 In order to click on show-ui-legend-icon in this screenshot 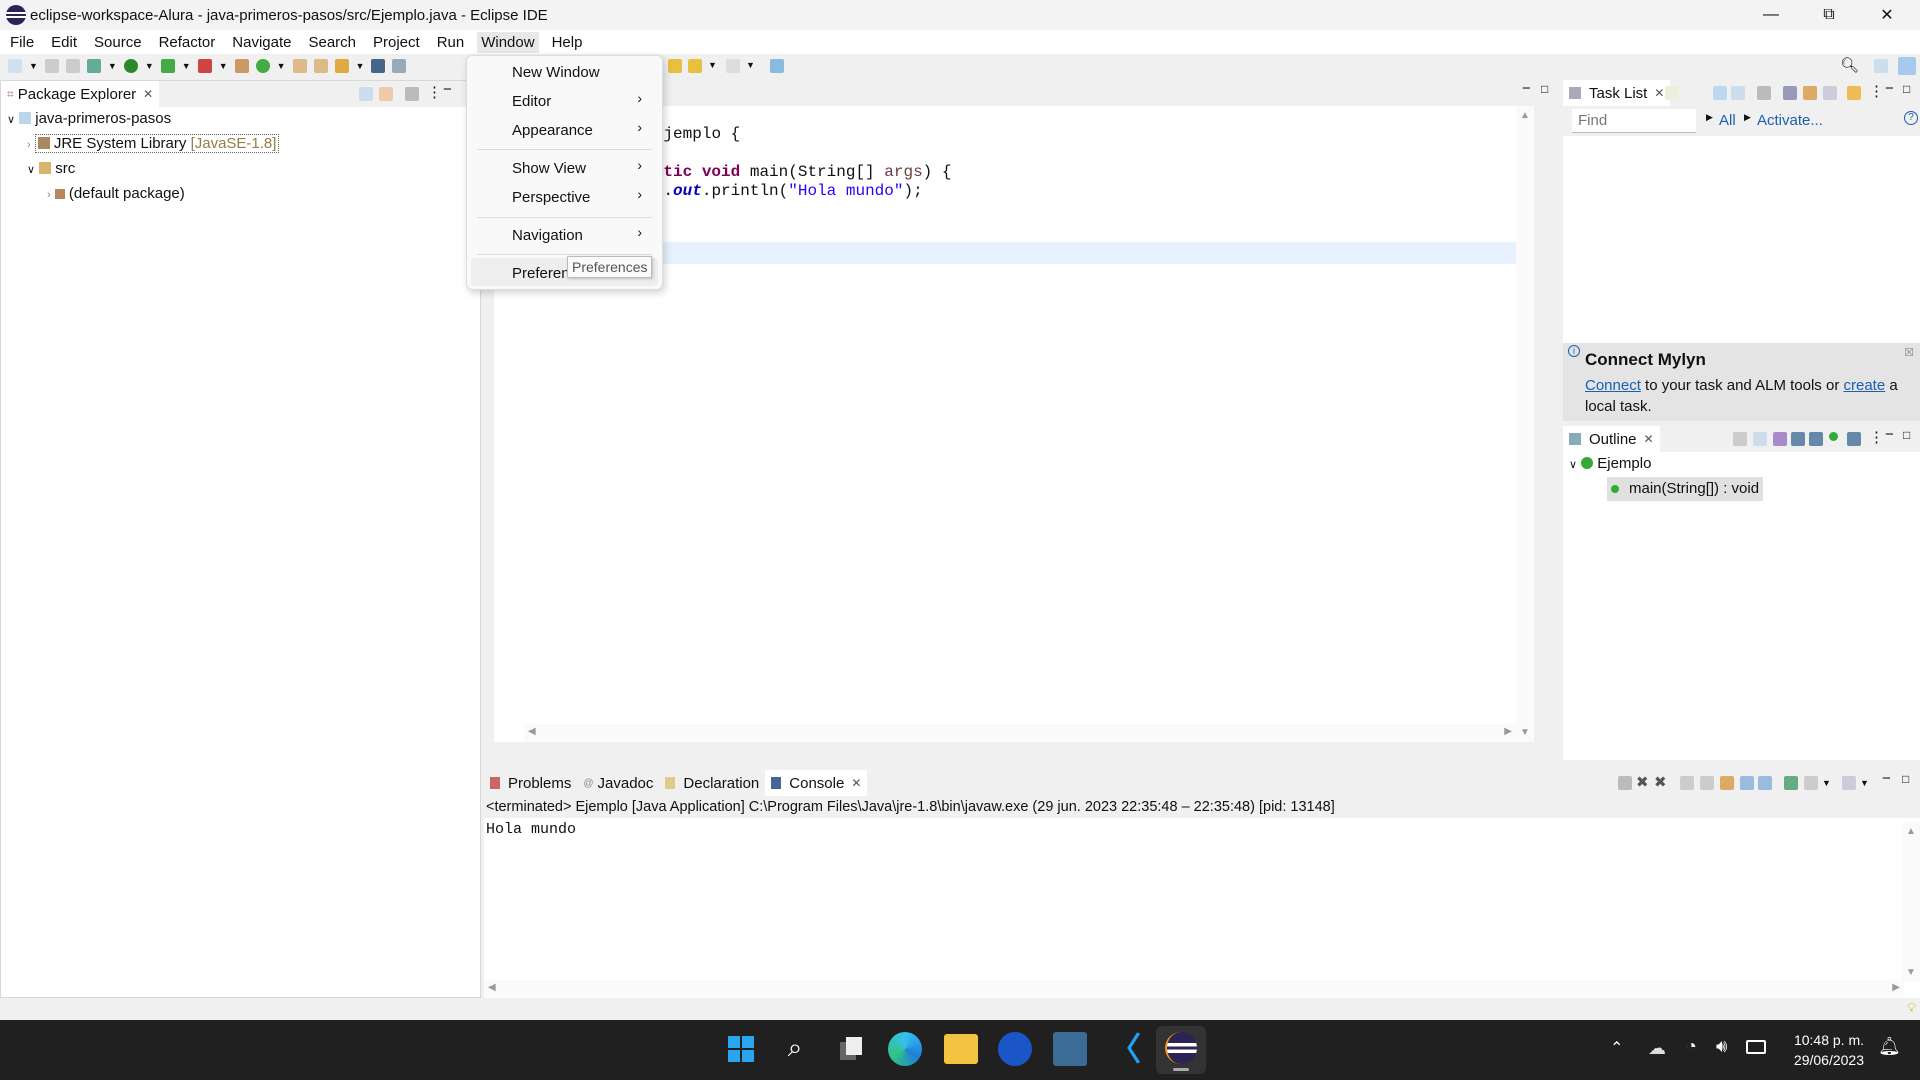, I will do `click(1810, 93)`.